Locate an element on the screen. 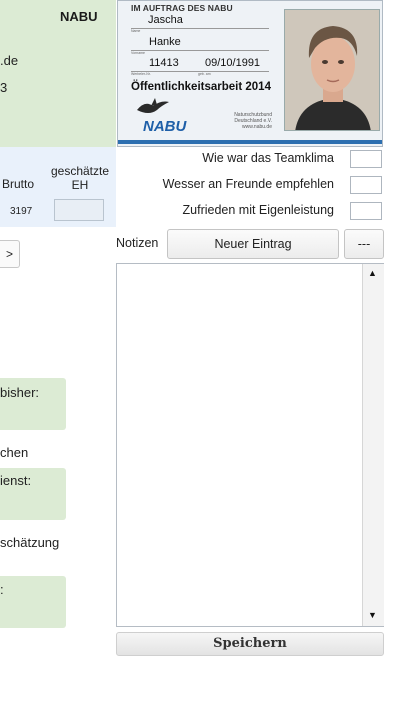  rating-input-eigenleistung is located at coordinates (366, 211).